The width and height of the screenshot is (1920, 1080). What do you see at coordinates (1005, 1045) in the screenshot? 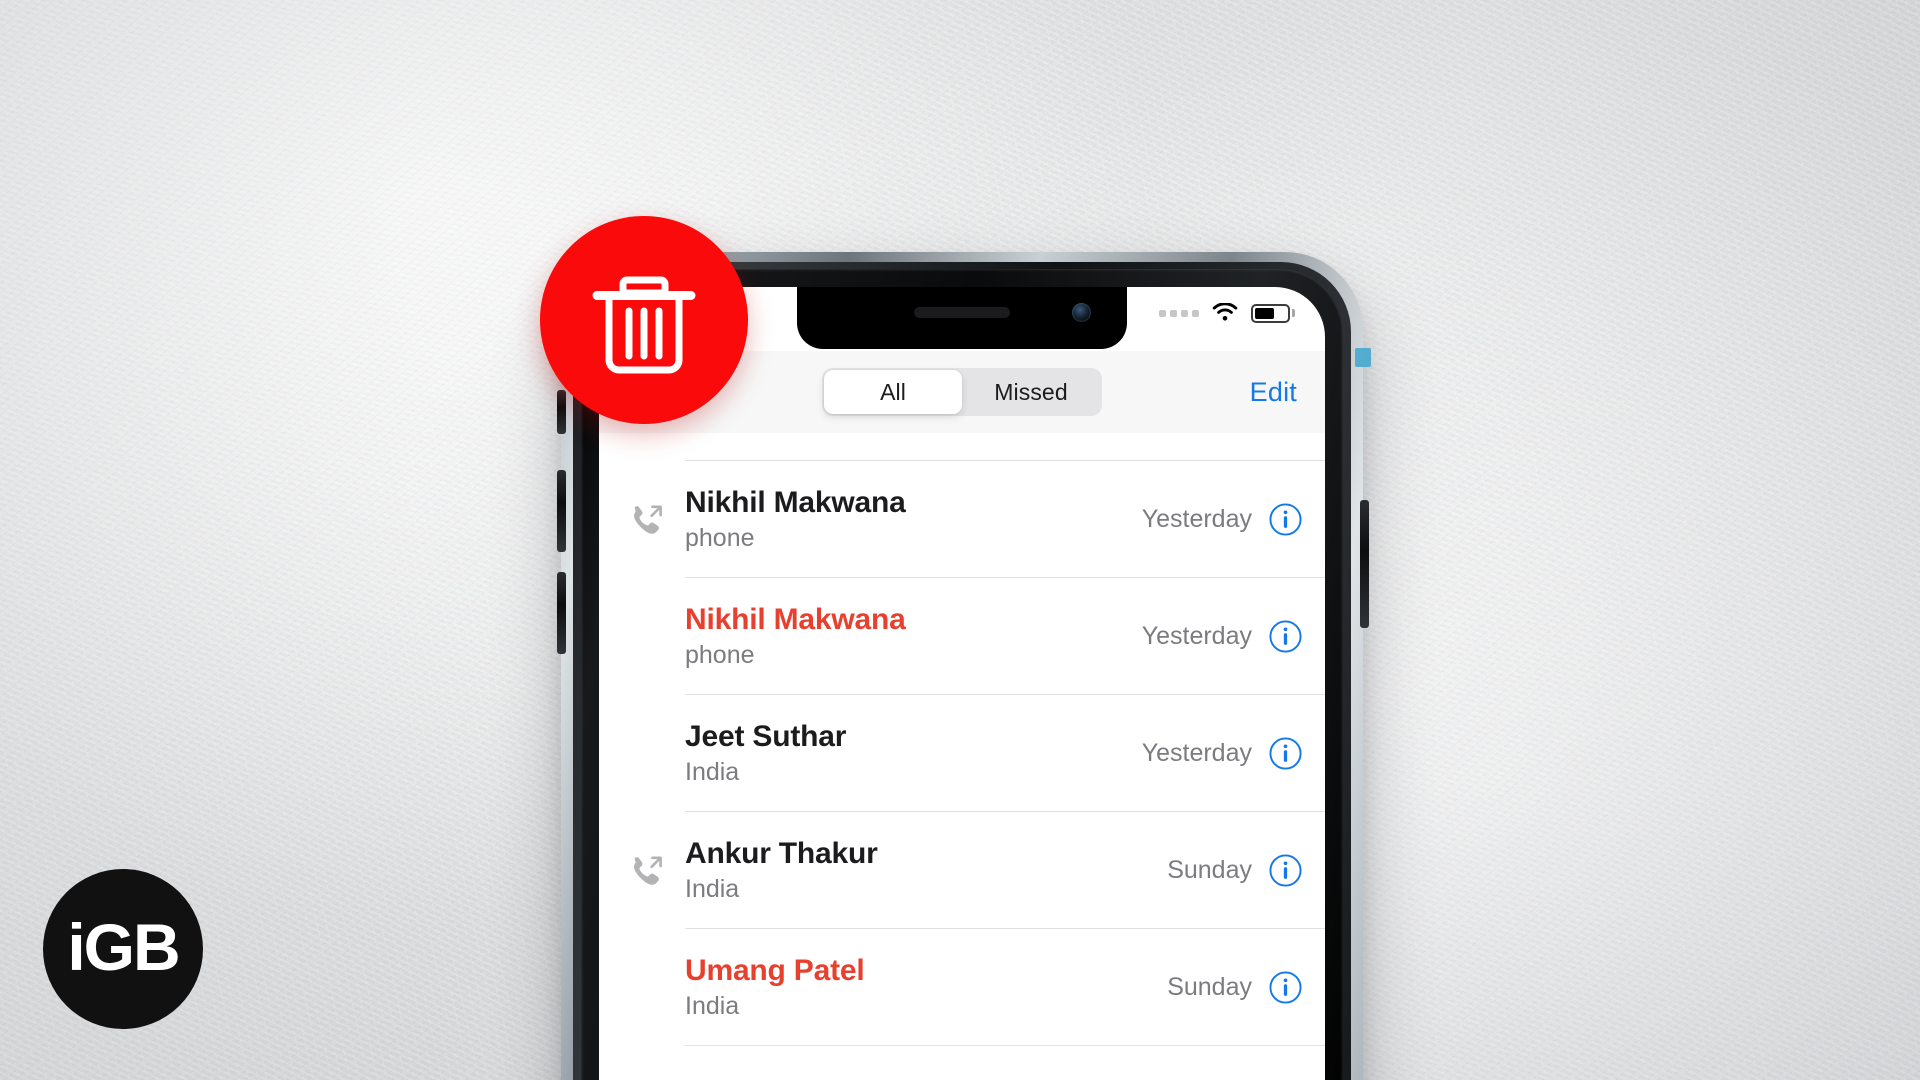
I see `row-divider` at bounding box center [1005, 1045].